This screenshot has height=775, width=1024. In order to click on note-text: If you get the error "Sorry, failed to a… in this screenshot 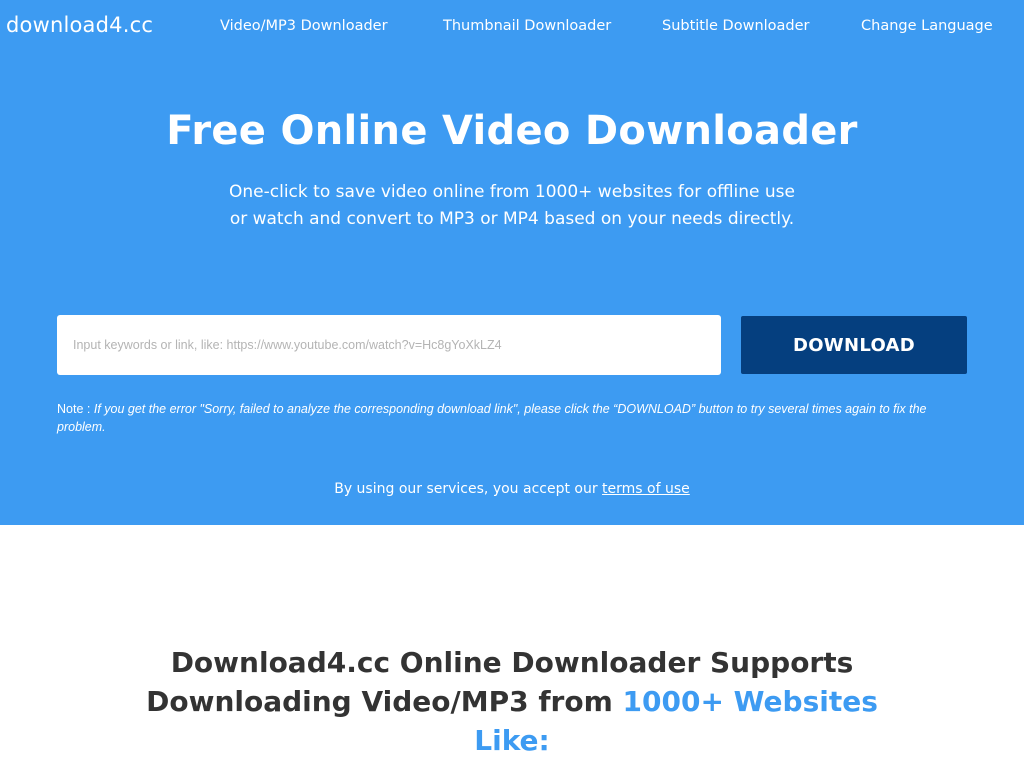, I will do `click(492, 418)`.